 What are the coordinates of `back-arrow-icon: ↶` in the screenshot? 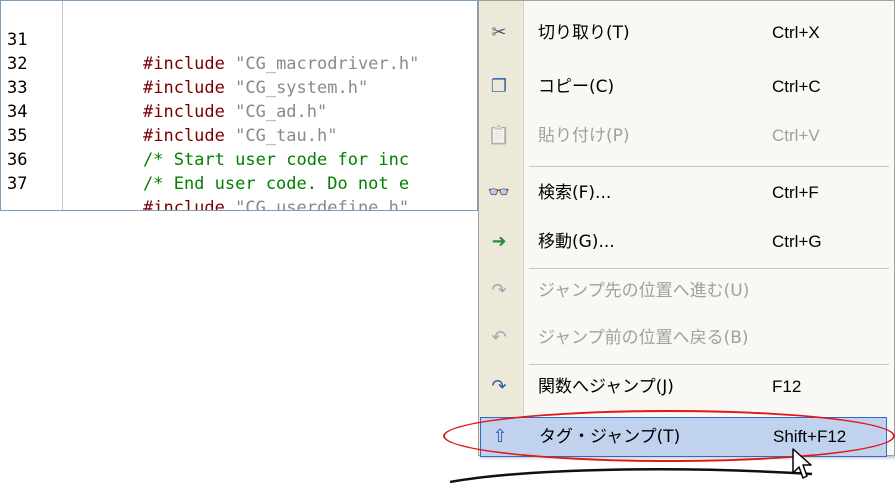 It's located at (499, 337).